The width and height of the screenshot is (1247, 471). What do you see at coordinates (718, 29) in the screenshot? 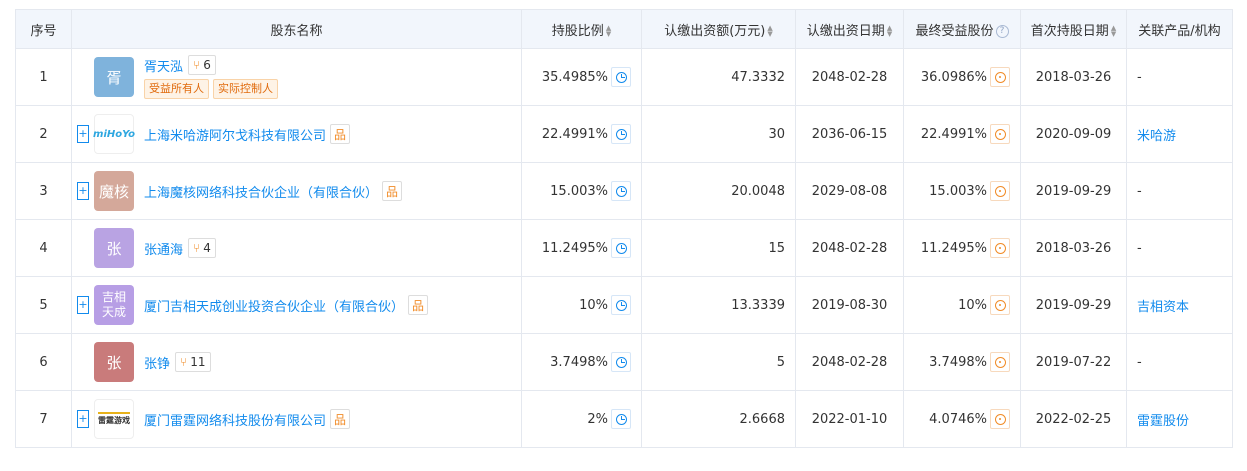
I see `header-subscribed-amount: 认缴出资额(万元) ▲ ▼` at bounding box center [718, 29].